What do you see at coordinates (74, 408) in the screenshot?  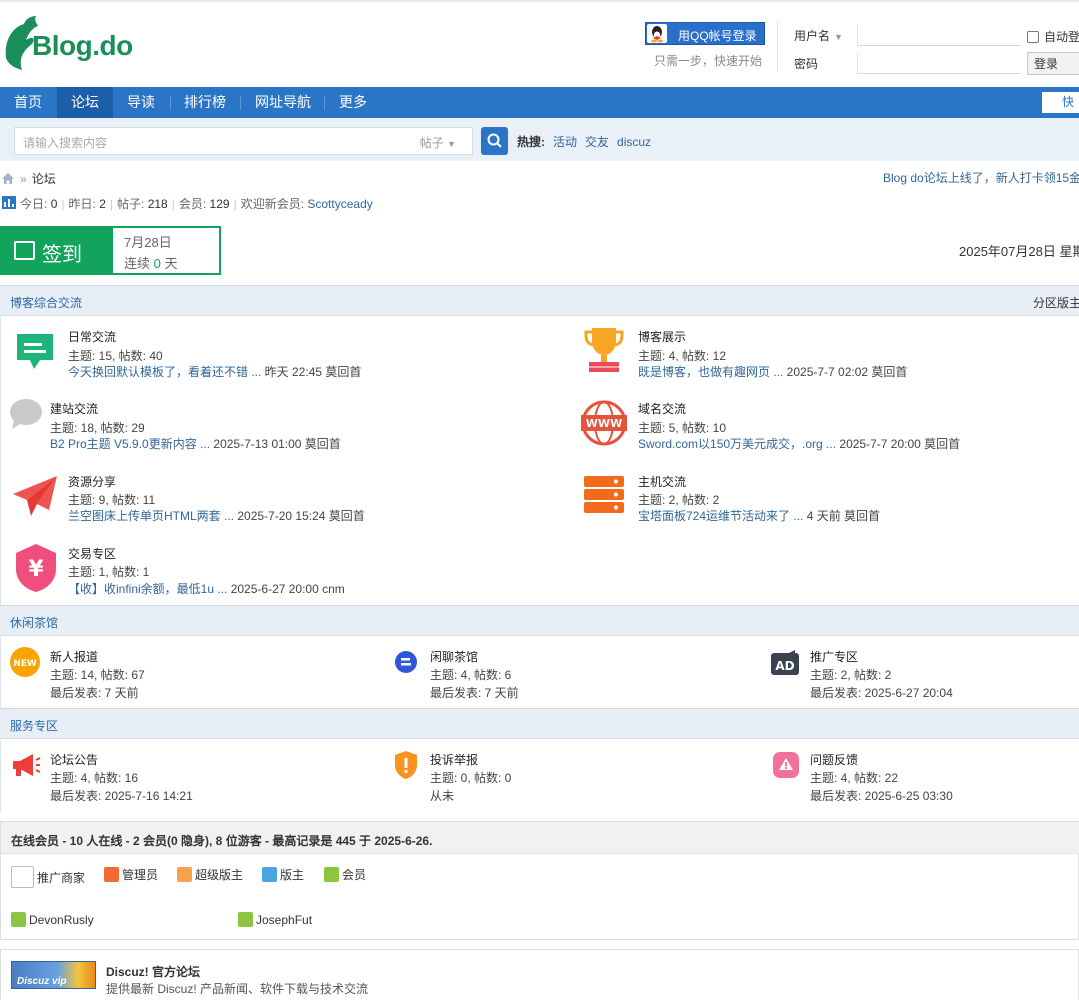 I see `forum-name: 建站交流` at bounding box center [74, 408].